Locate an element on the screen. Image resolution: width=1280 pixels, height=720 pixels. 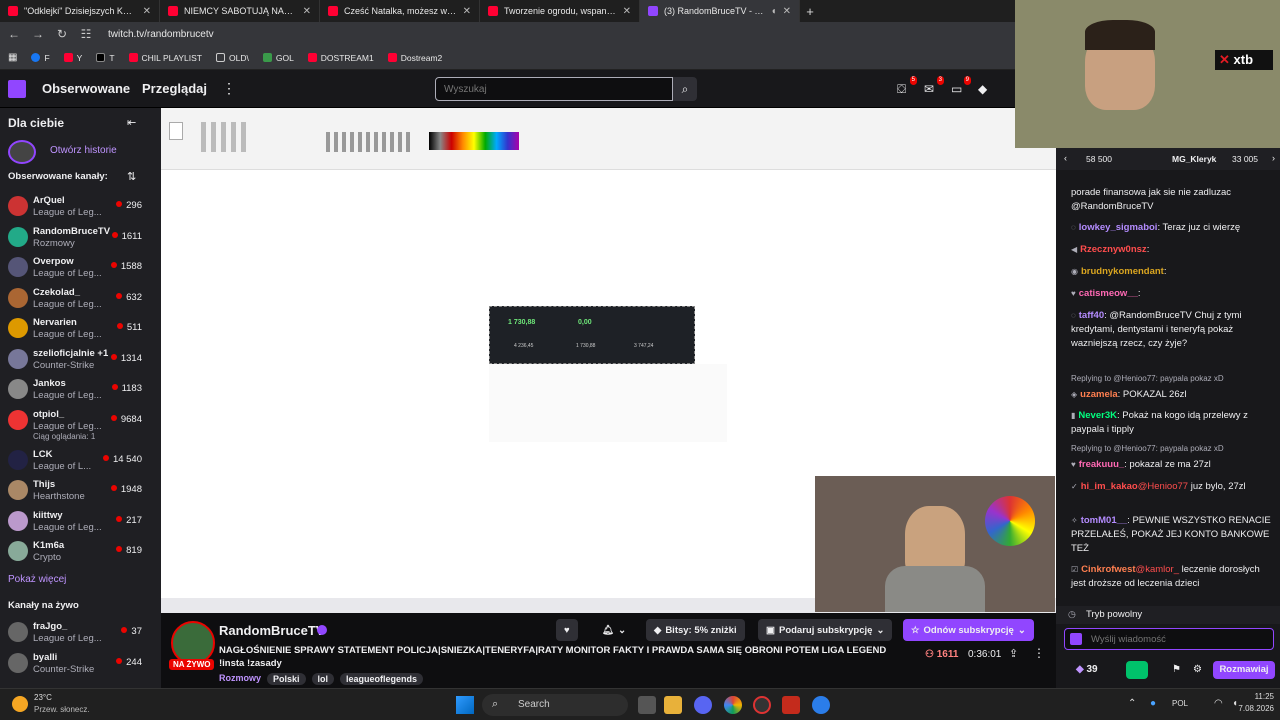
notification-bell-button: 🔔︎ ⌄ is located at coordinates (614, 630).